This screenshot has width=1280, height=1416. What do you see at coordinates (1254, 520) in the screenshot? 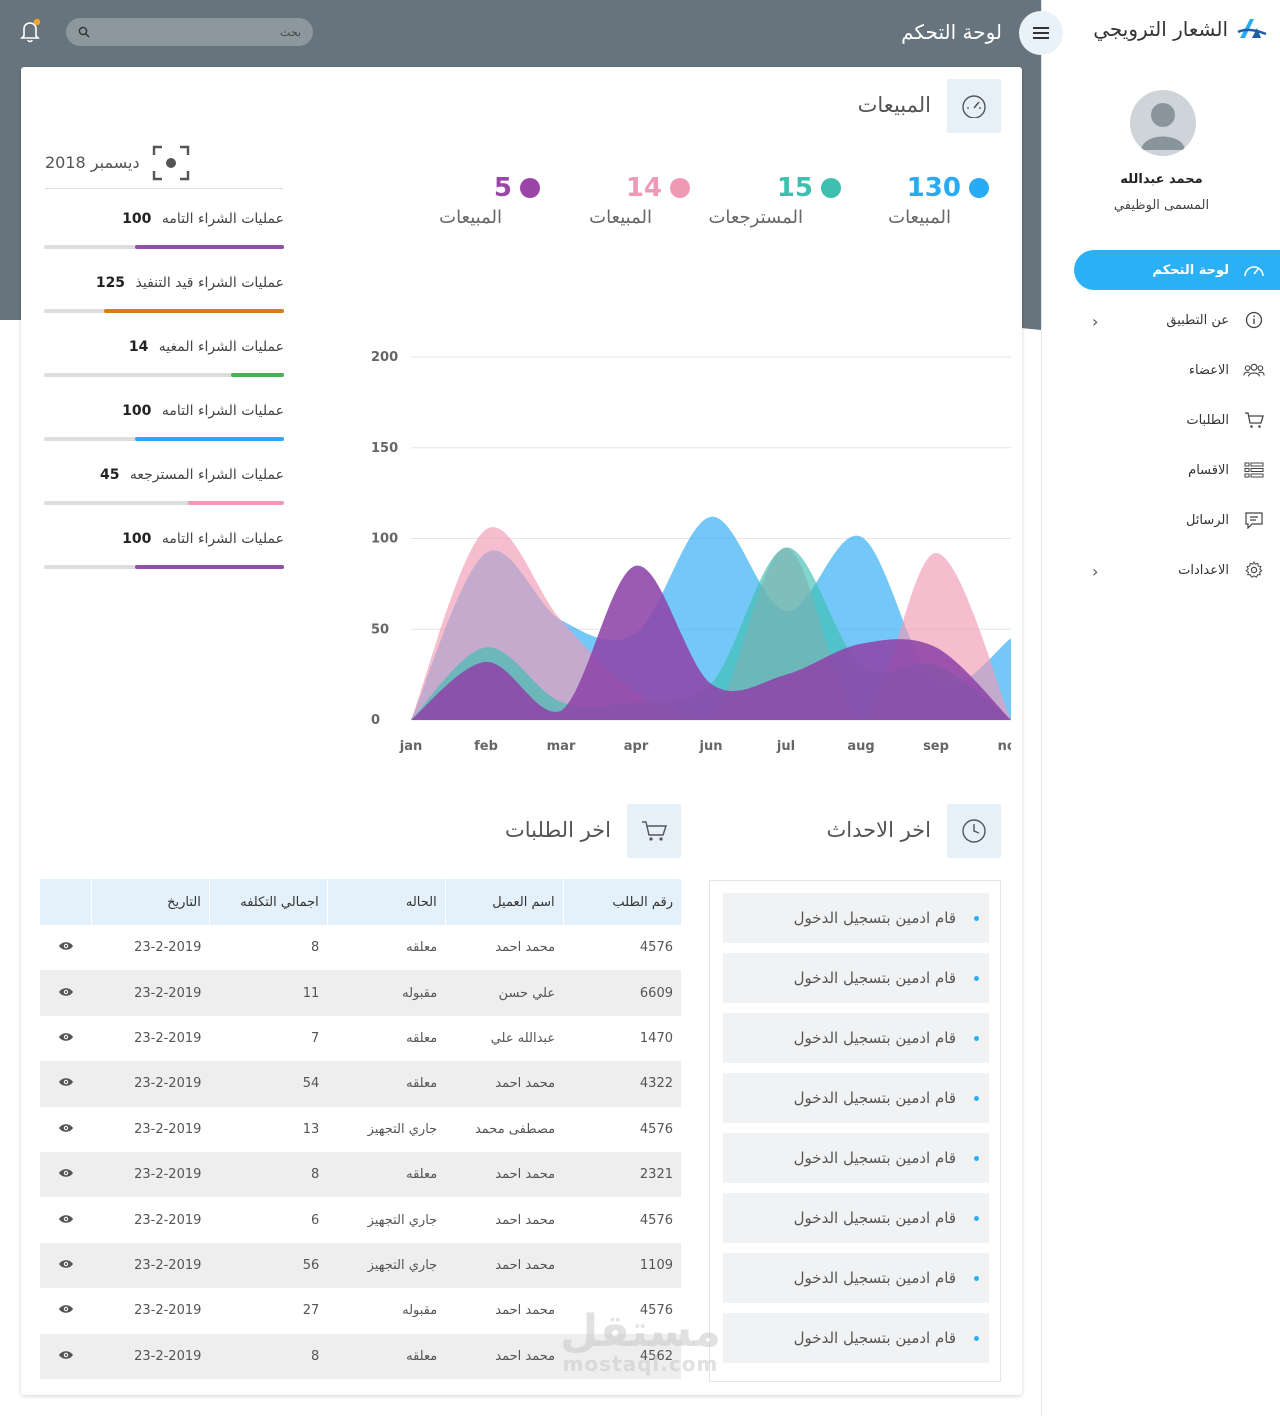
I see `message-icon` at bounding box center [1254, 520].